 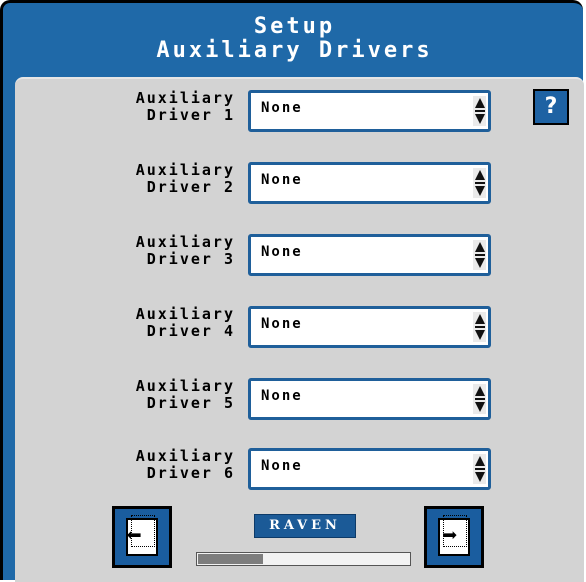 What do you see at coordinates (282, 324) in the screenshot?
I see `driver-4-value: None` at bounding box center [282, 324].